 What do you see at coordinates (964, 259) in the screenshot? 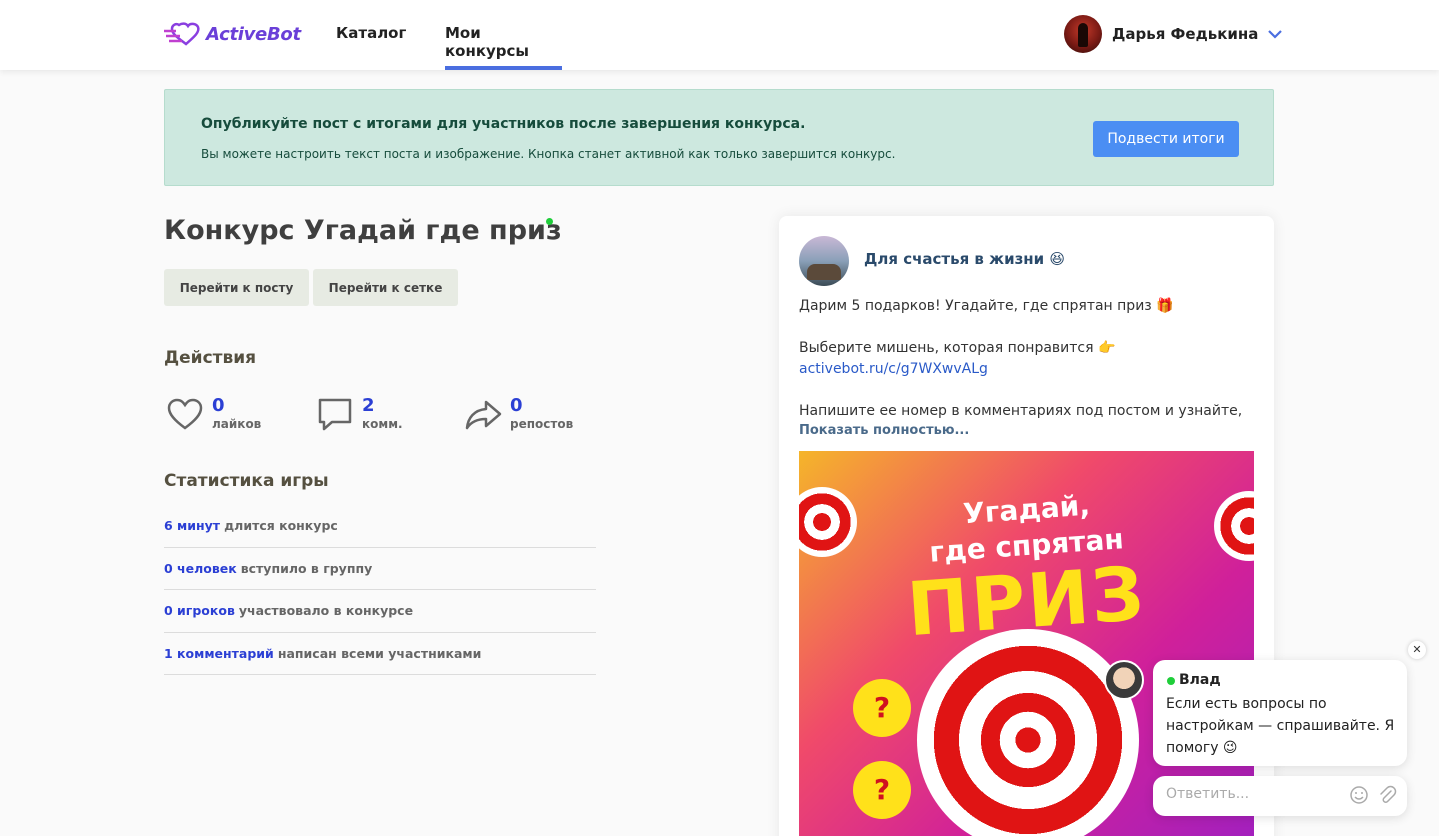
I see `group-name: Для счастья в жизни 😆` at bounding box center [964, 259].